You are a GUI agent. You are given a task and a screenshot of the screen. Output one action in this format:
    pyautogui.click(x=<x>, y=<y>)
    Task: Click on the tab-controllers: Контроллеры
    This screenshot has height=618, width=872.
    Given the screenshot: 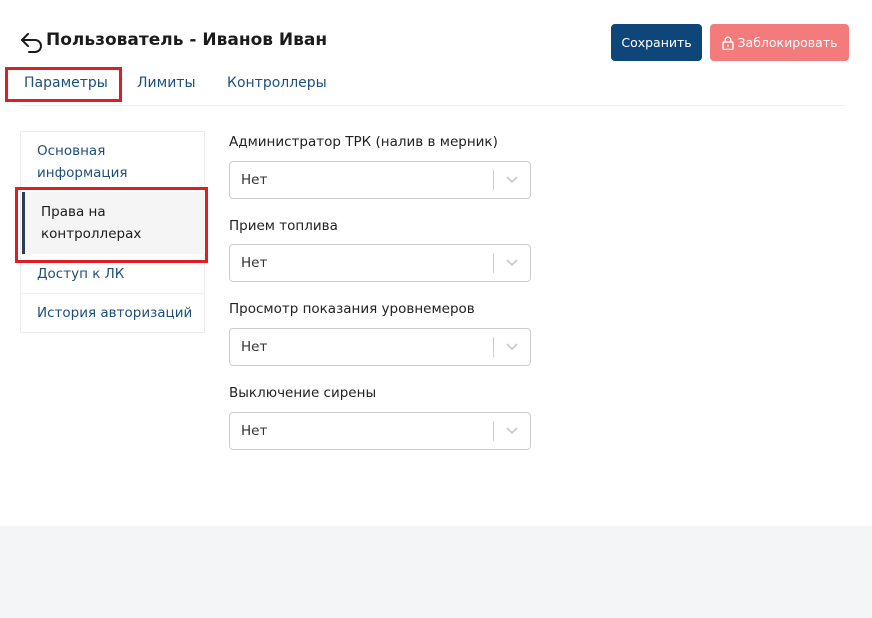 What is the action you would take?
    pyautogui.click(x=277, y=83)
    